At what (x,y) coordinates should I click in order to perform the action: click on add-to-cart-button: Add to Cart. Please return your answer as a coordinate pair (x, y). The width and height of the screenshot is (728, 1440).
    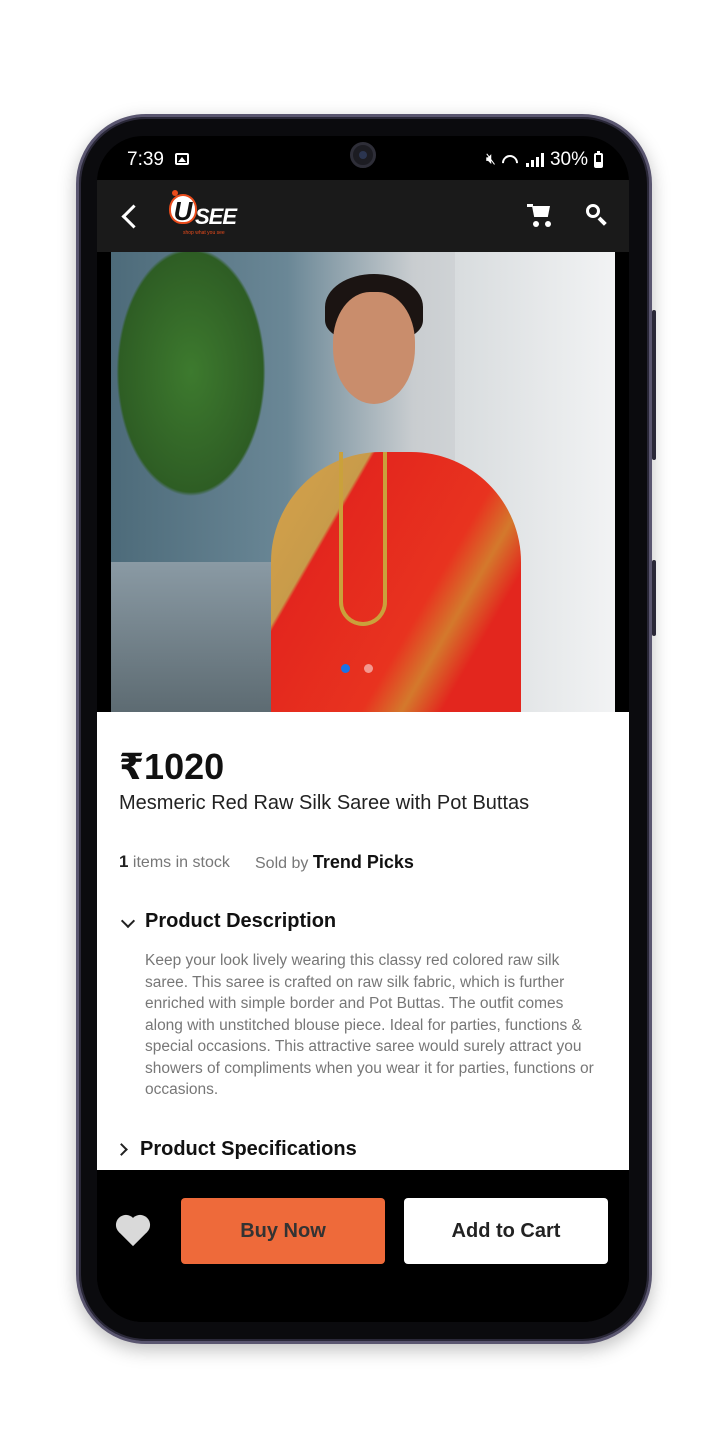
    Looking at the image, I should click on (506, 1231).